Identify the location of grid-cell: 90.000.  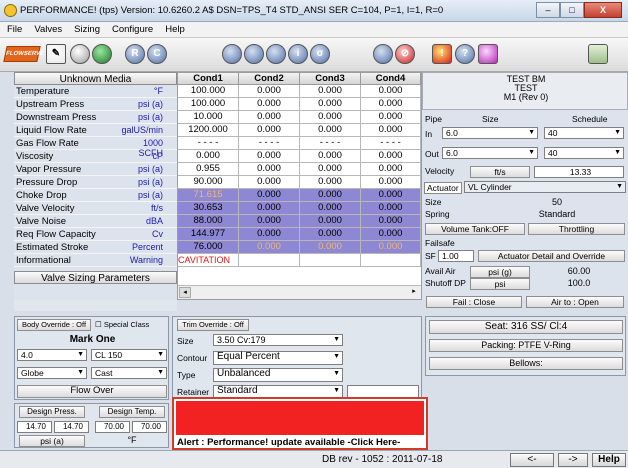
(208, 182).